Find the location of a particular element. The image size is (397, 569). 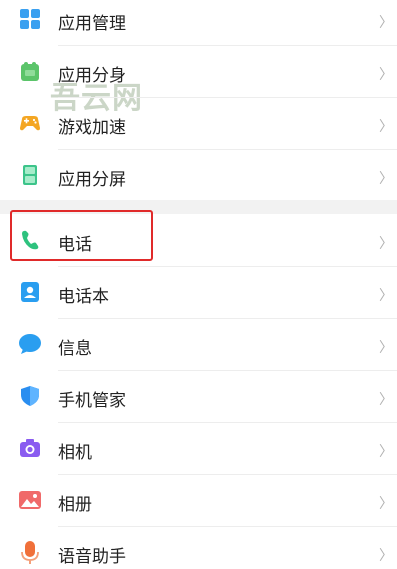

settings-item-label: 相册 is located at coordinates (75, 505).